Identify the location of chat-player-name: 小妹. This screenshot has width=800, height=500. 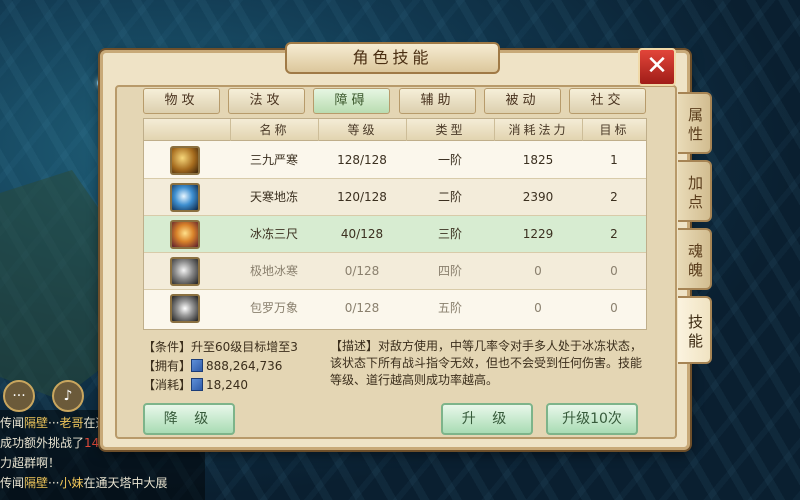
(71, 483).